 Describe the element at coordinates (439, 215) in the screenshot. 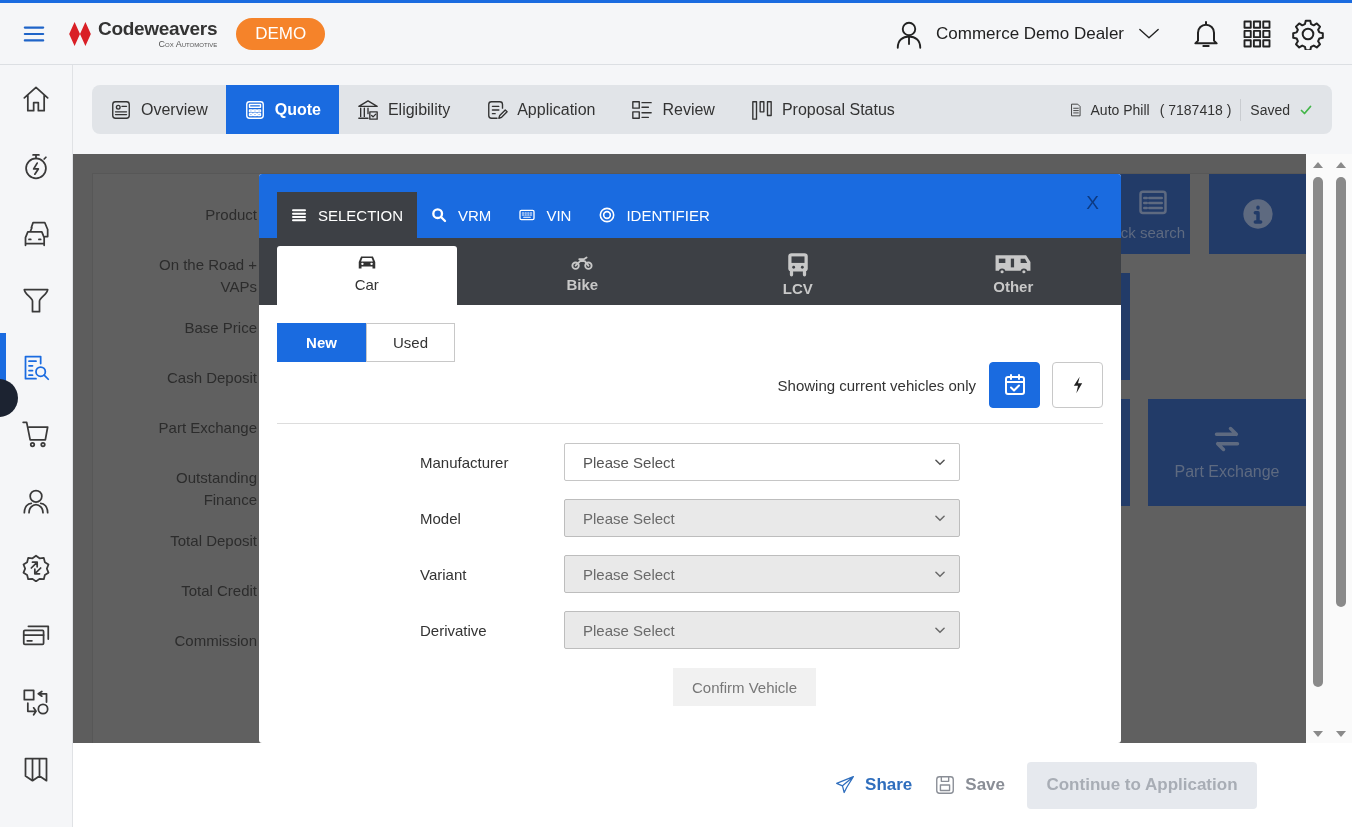

I see `search-icon` at that location.